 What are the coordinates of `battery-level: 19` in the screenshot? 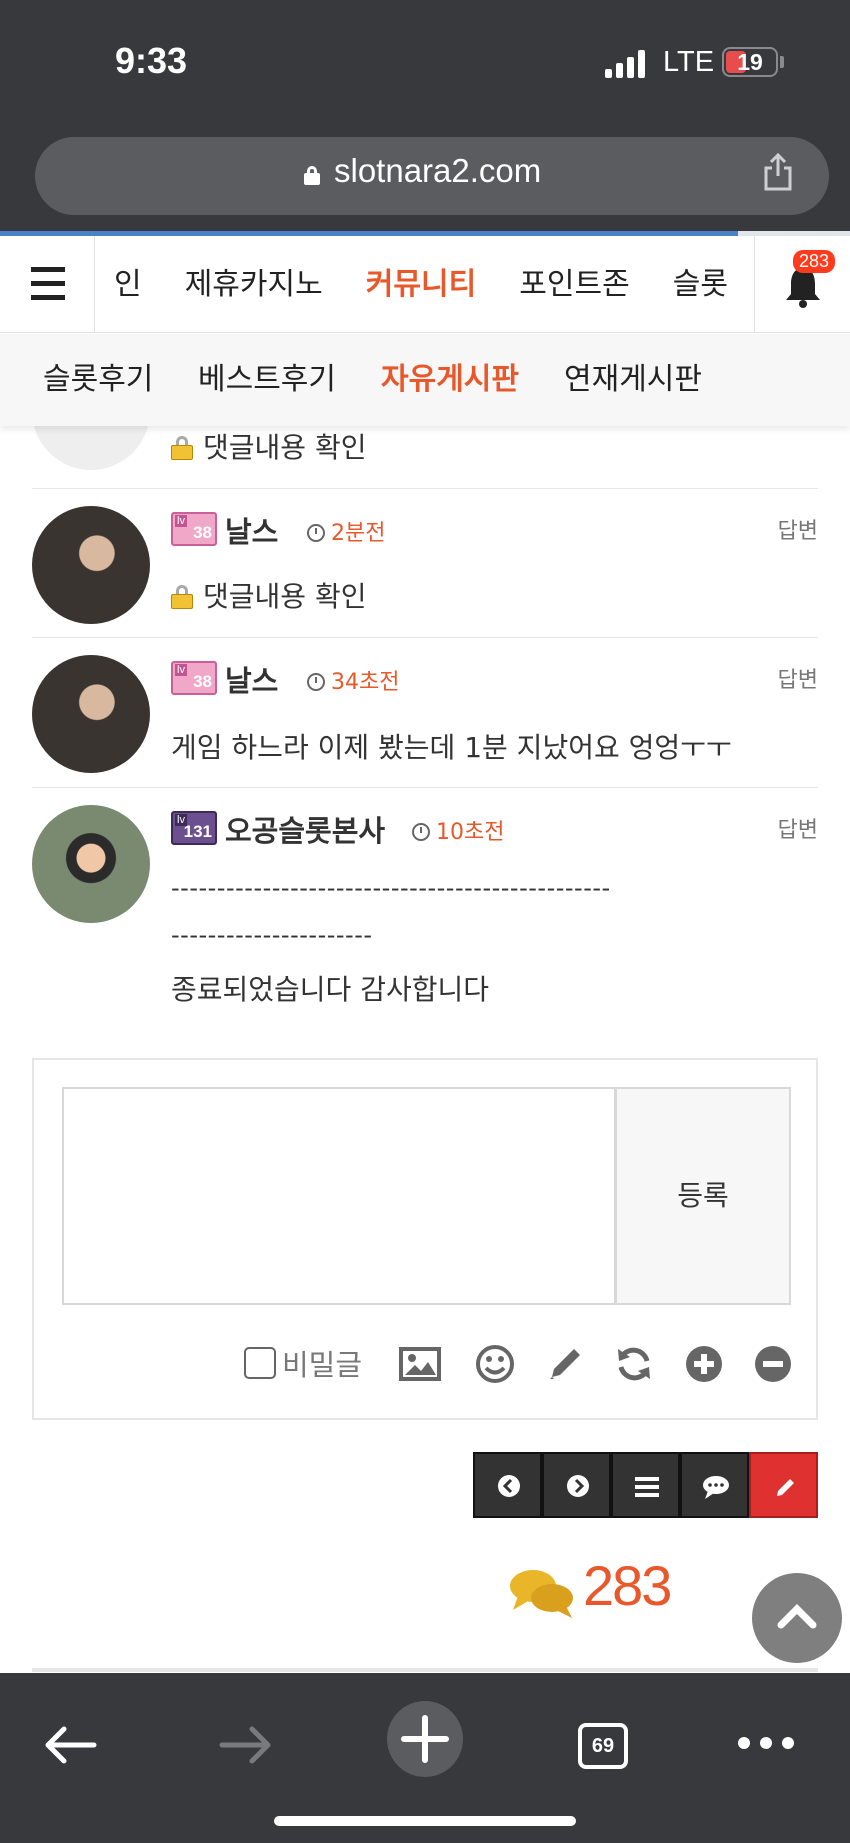 It's located at (750, 62).